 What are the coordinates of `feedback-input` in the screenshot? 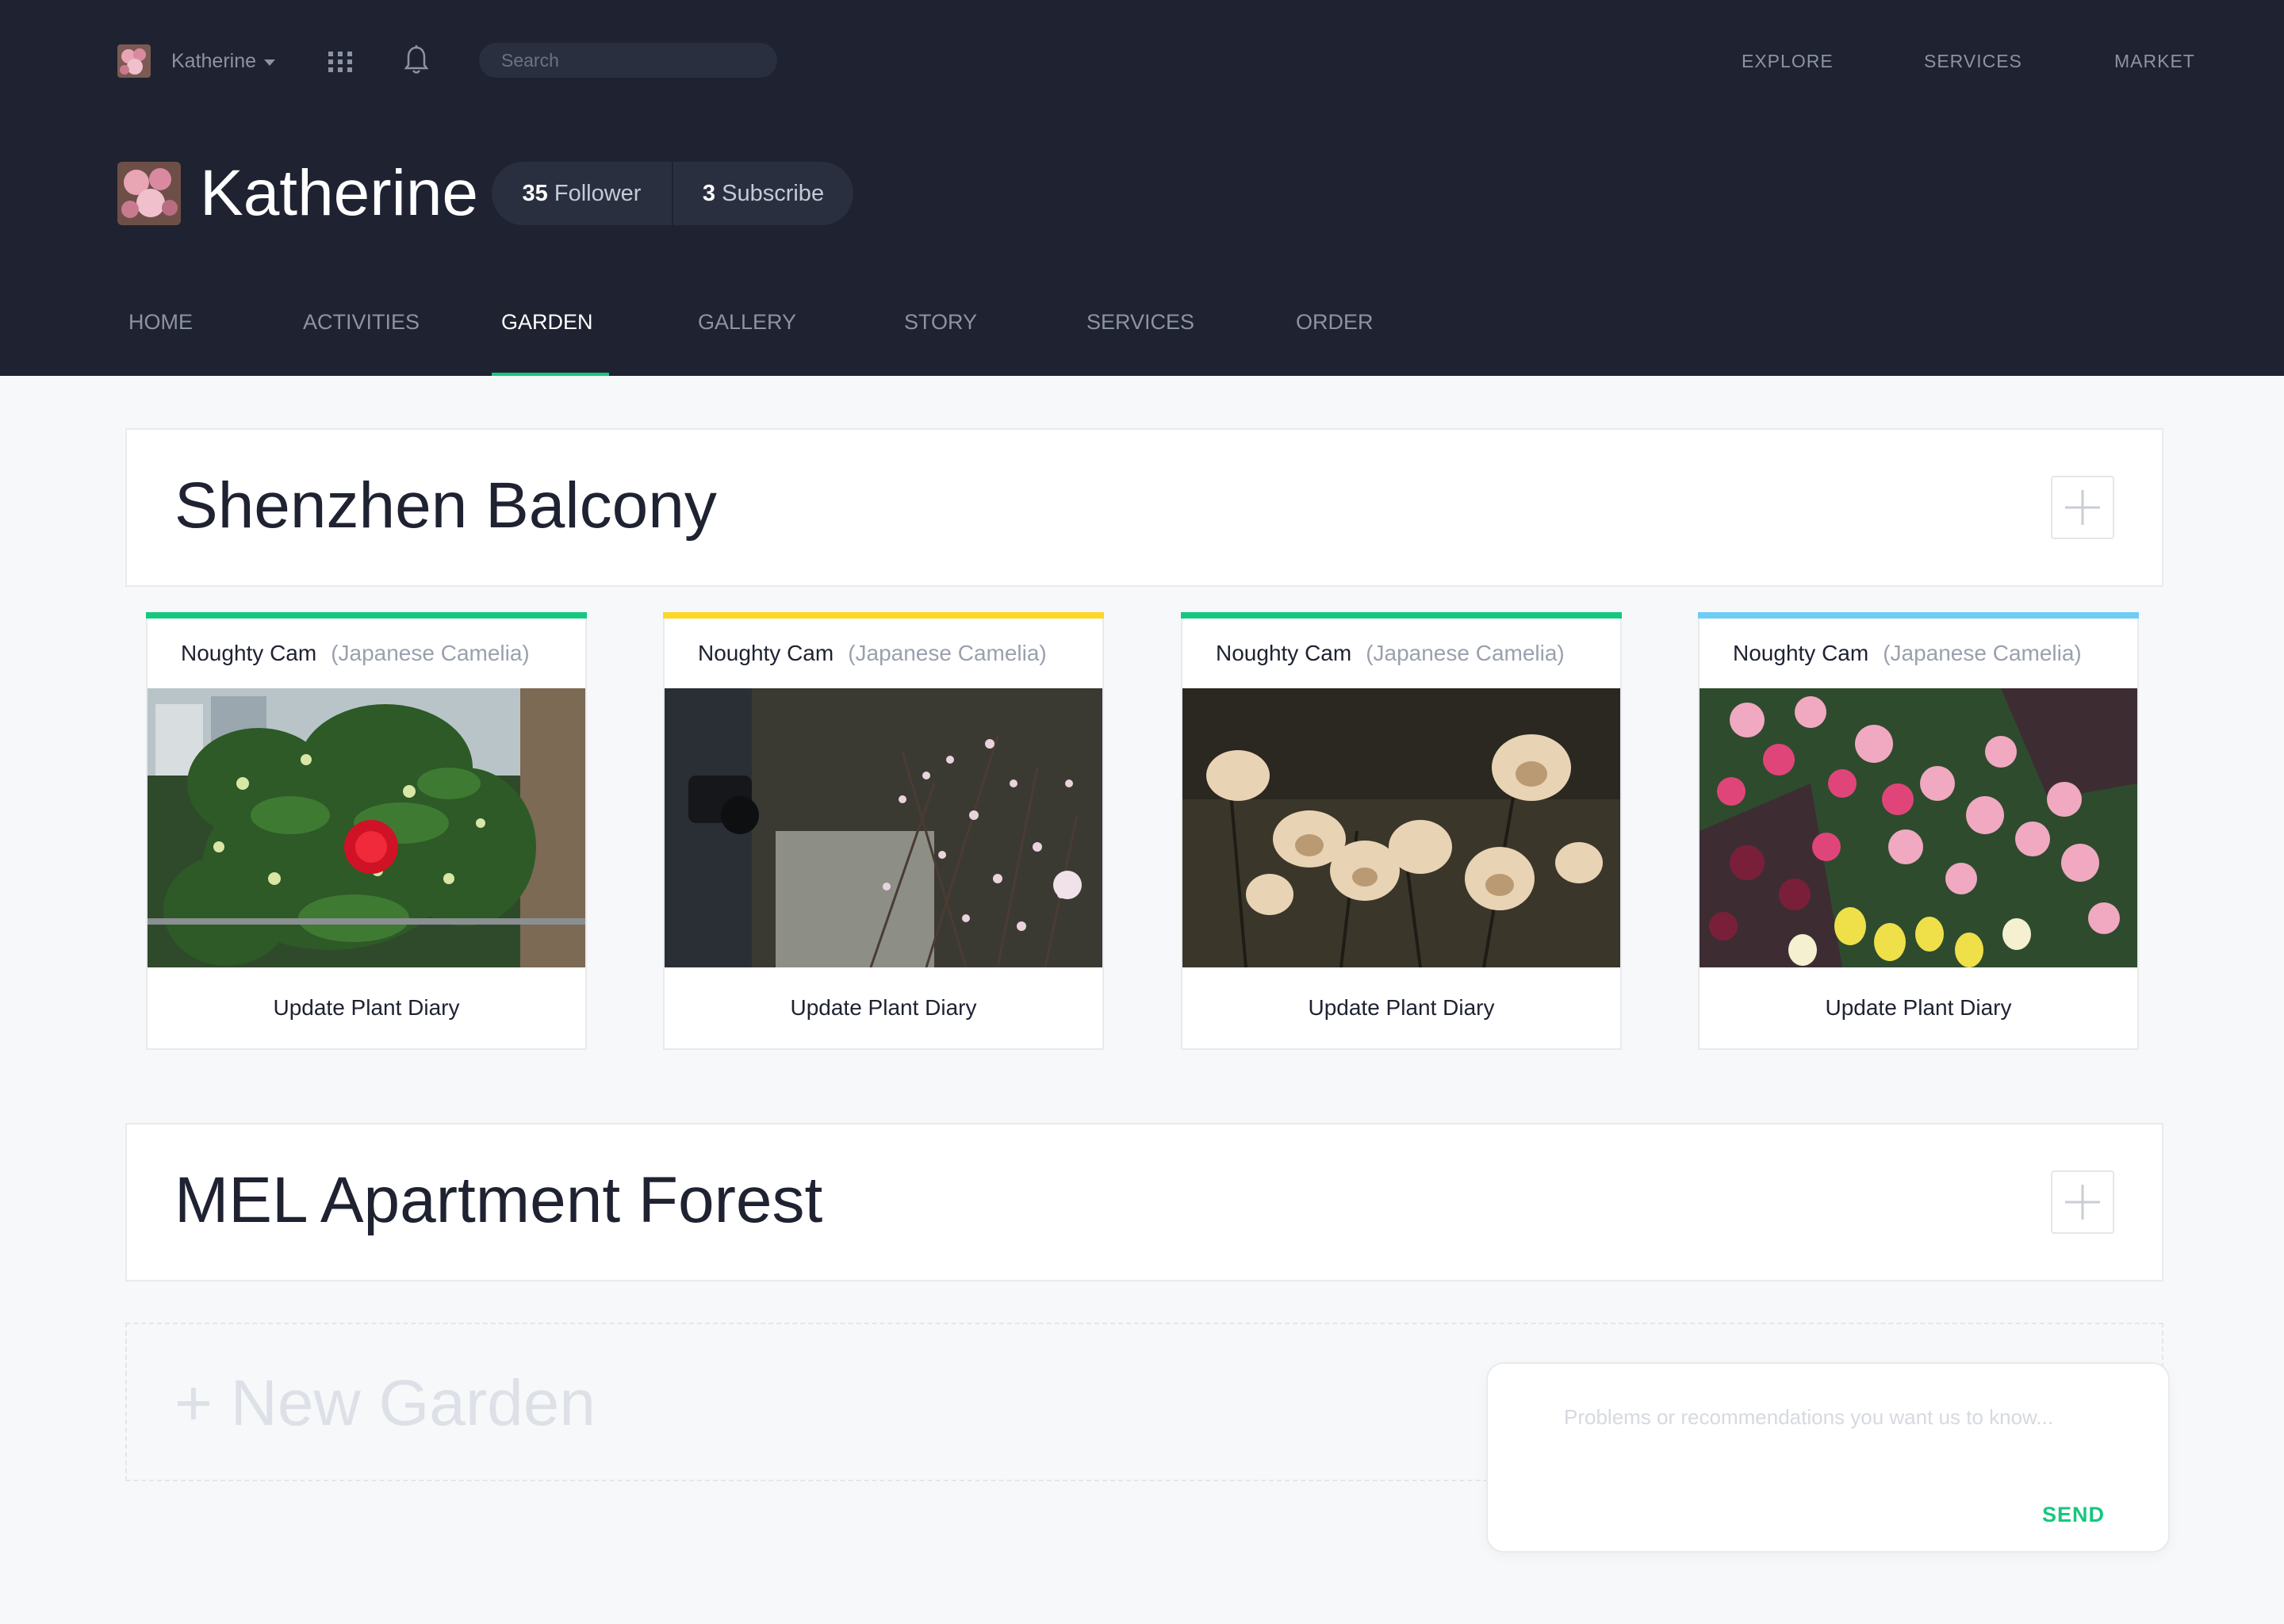 It's located at (1833, 1437).